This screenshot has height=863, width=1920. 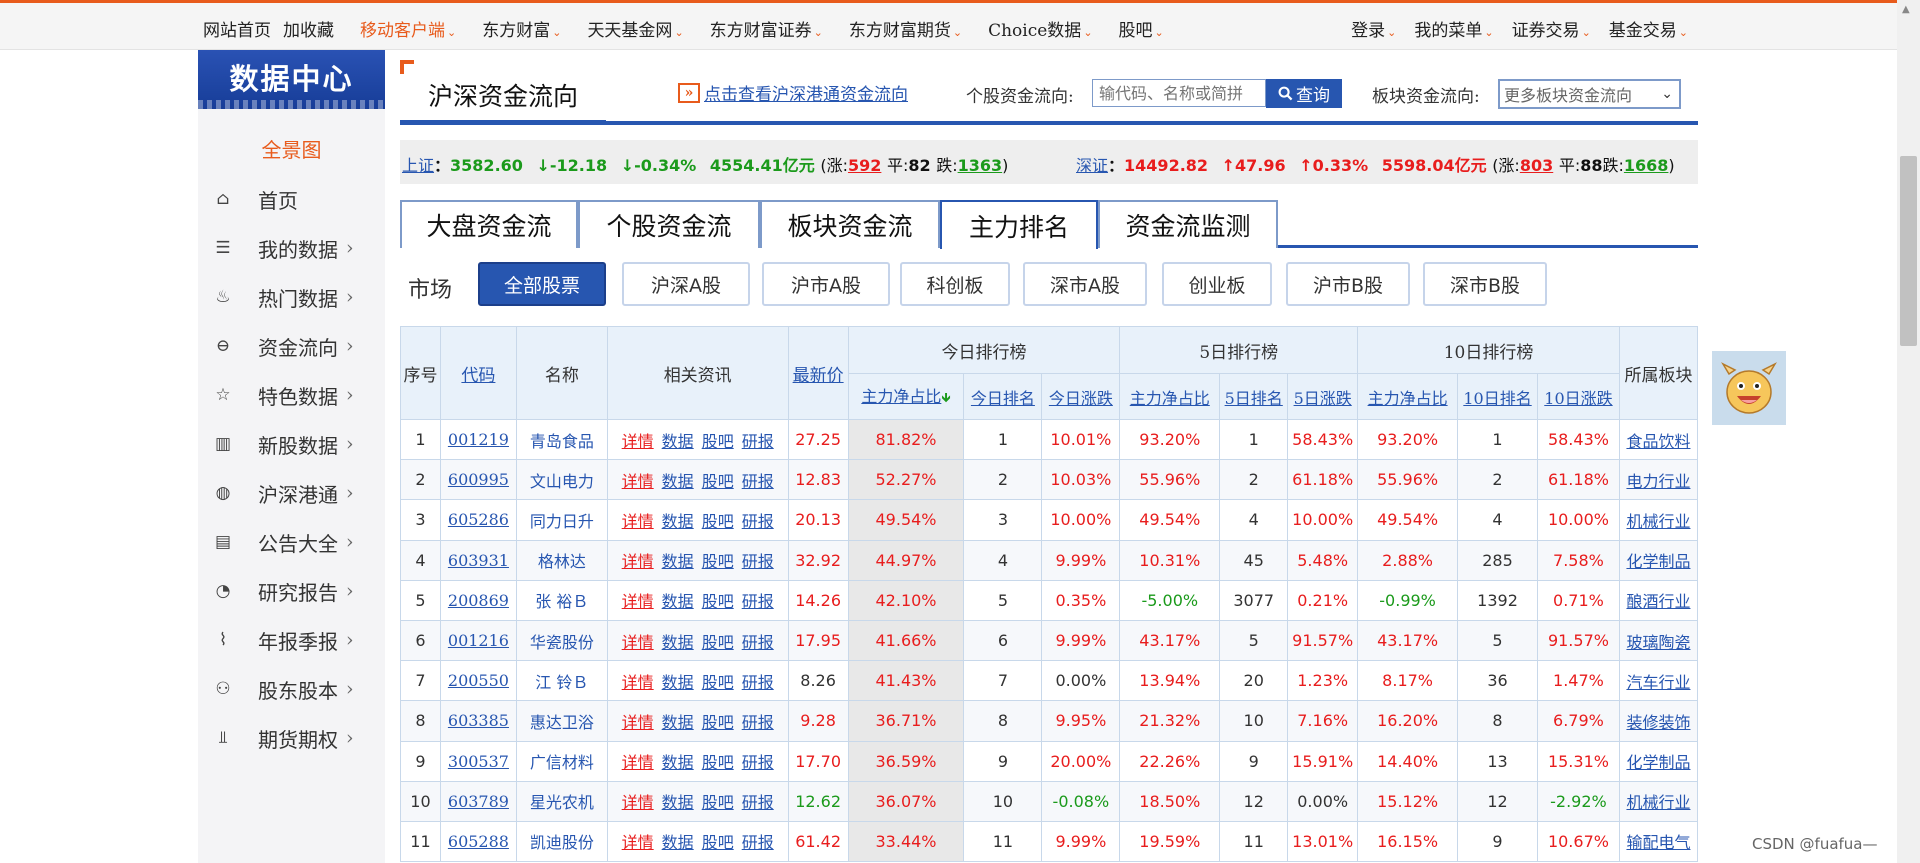 What do you see at coordinates (478, 841) in the screenshot?
I see `stock-code-link: 605288` at bounding box center [478, 841].